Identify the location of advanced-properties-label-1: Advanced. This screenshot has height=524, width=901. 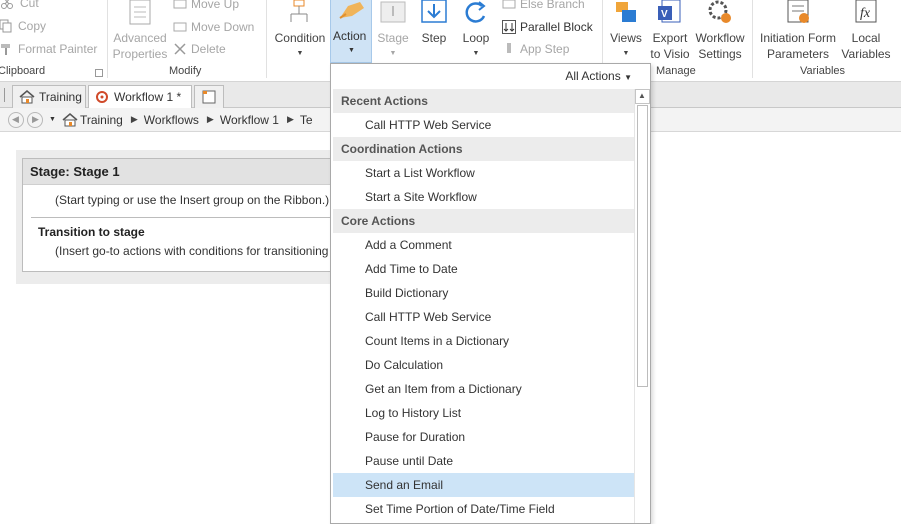
(140, 38).